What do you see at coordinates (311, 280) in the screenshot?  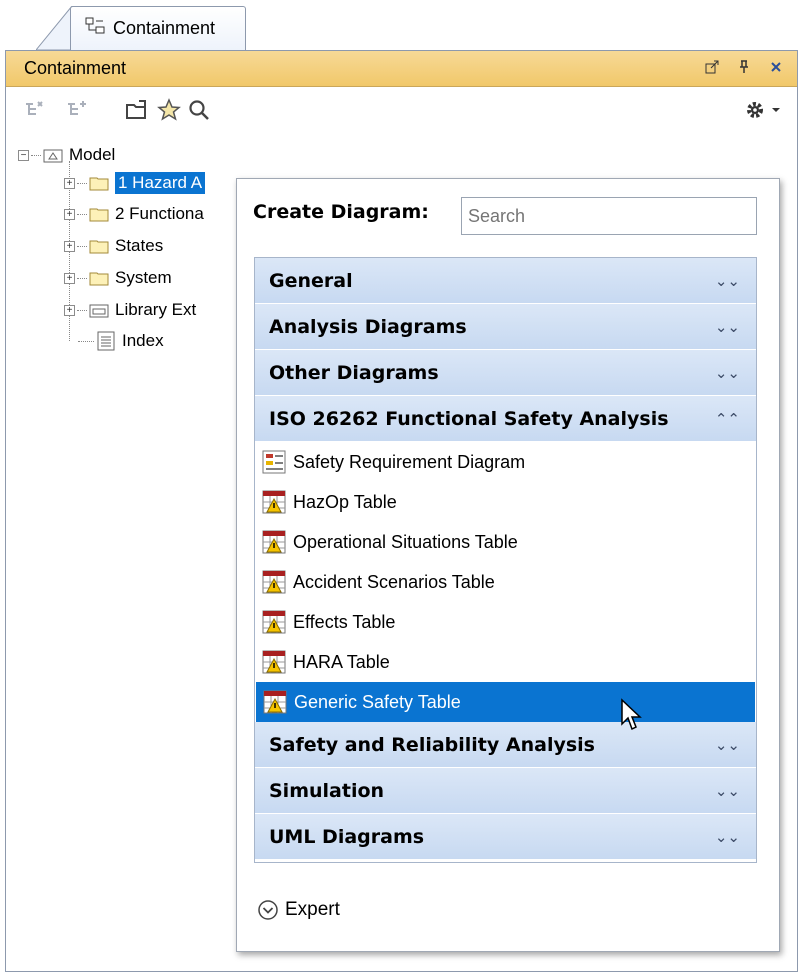 I see `group-label: General` at bounding box center [311, 280].